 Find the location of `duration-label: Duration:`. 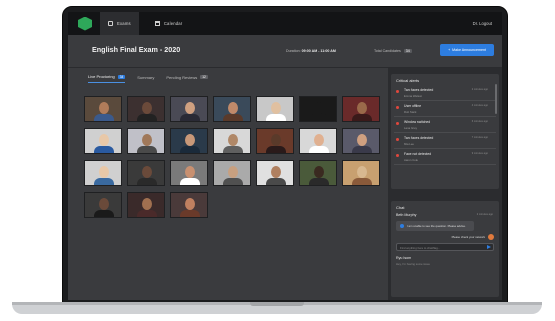

duration-label: Duration: is located at coordinates (293, 51).